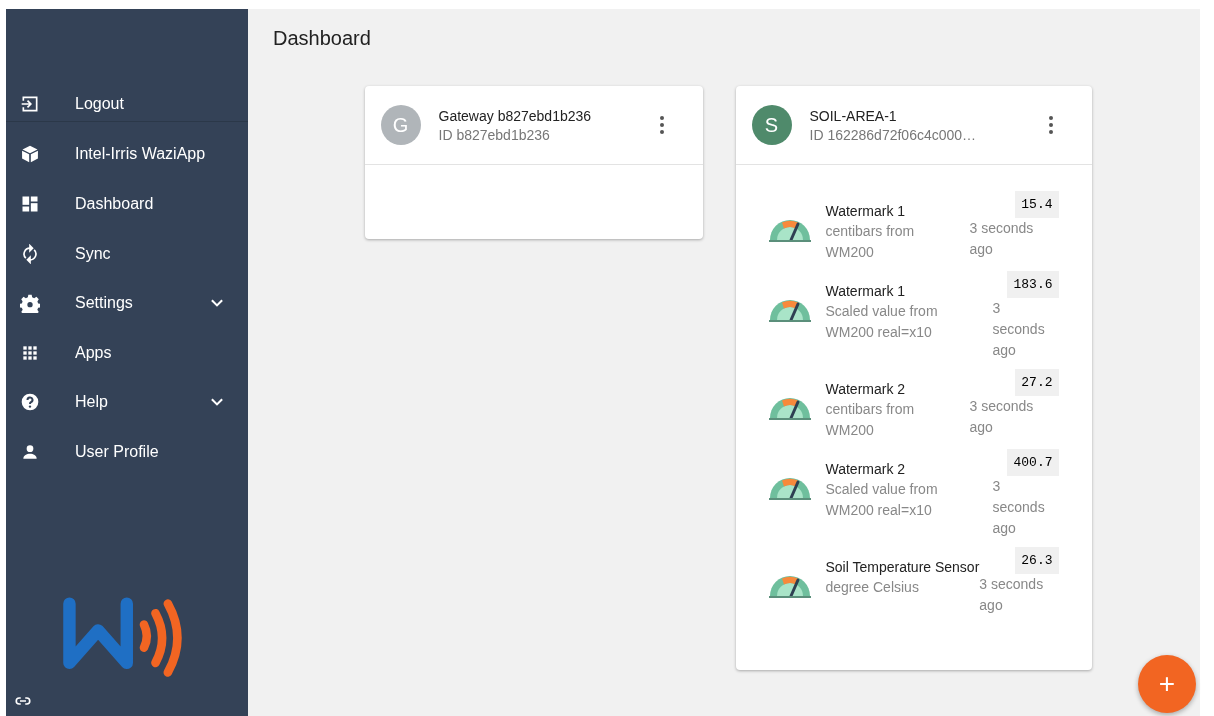 Image resolution: width=1214 pixels, height=716 pixels. What do you see at coordinates (127, 104) in the screenshot?
I see `menu-item: Logout` at bounding box center [127, 104].